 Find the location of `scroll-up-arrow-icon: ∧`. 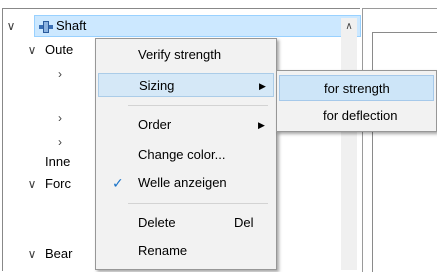

scroll-up-arrow-icon: ∧ is located at coordinates (349, 27).